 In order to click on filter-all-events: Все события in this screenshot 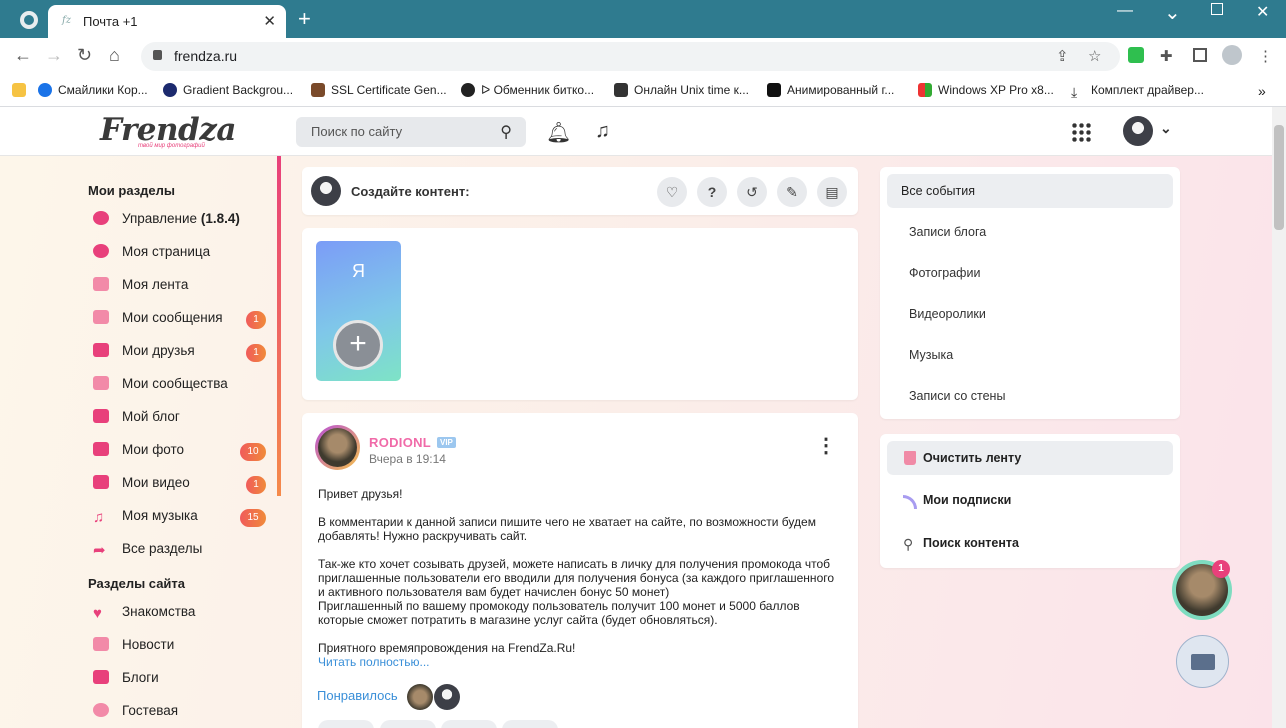, I will do `click(1030, 191)`.